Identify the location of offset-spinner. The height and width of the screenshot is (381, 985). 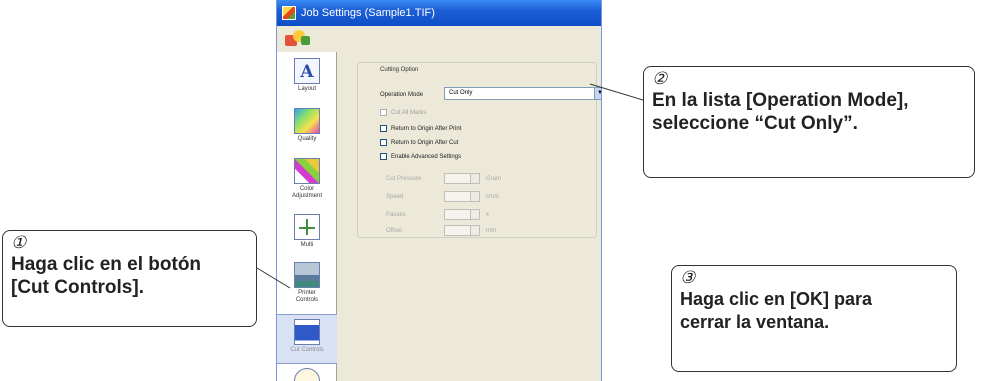
(462, 230).